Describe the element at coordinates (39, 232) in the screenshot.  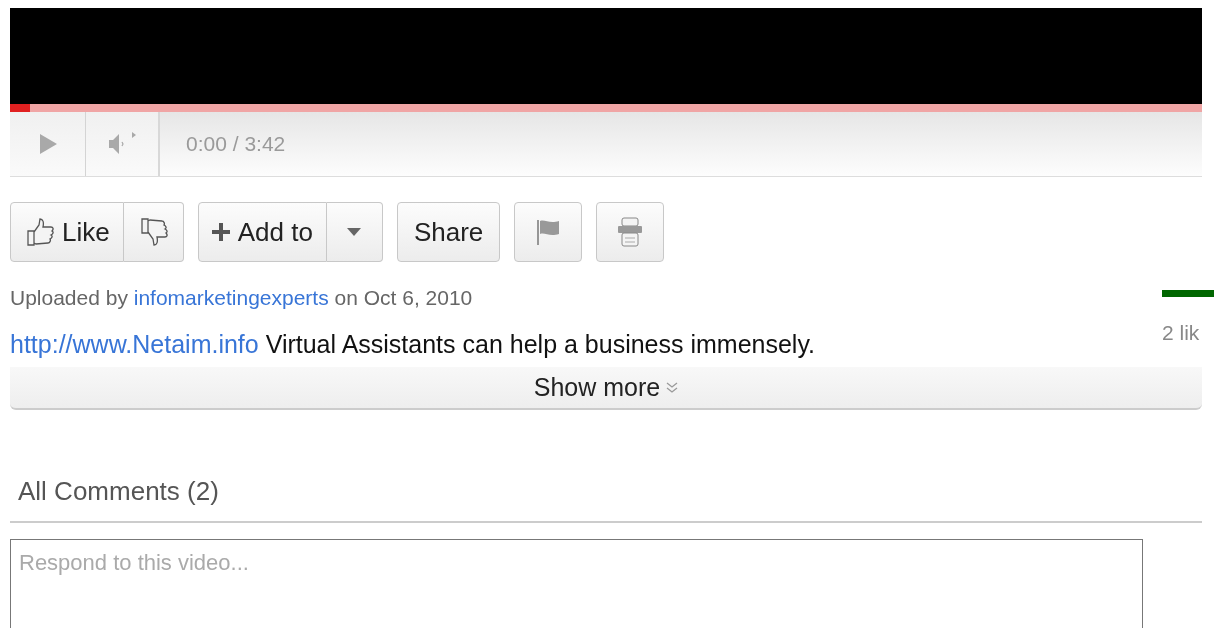
I see `thumbs-up-icon` at that location.